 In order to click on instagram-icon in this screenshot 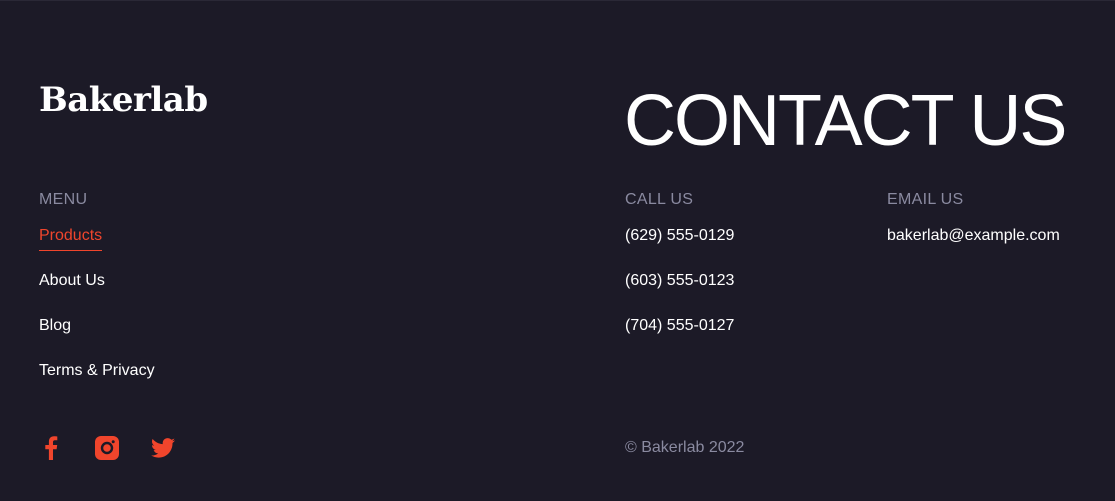, I will do `click(107, 448)`.